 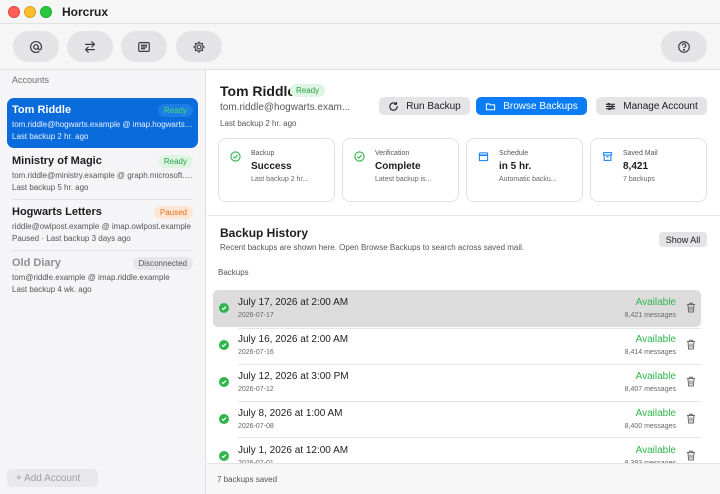 I want to click on backup-date: July 1, 2026 at 12:00 AM, so click(x=293, y=450).